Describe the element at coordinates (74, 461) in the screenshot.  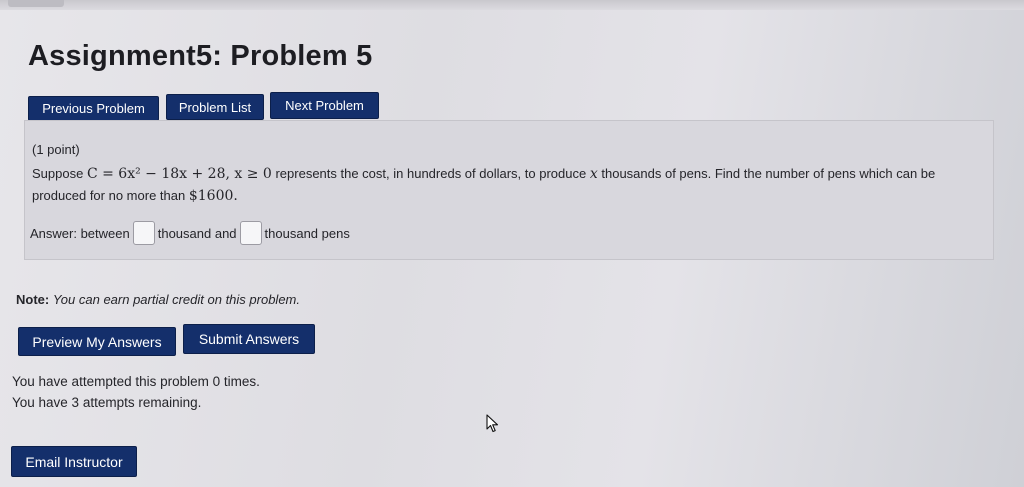
I see `email-instructor-button: Email Instructor` at that location.